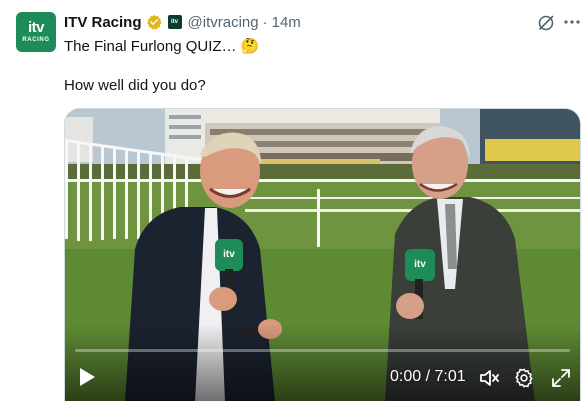 Image resolution: width=583 pixels, height=401 pixels. I want to click on play-icon, so click(87, 377).